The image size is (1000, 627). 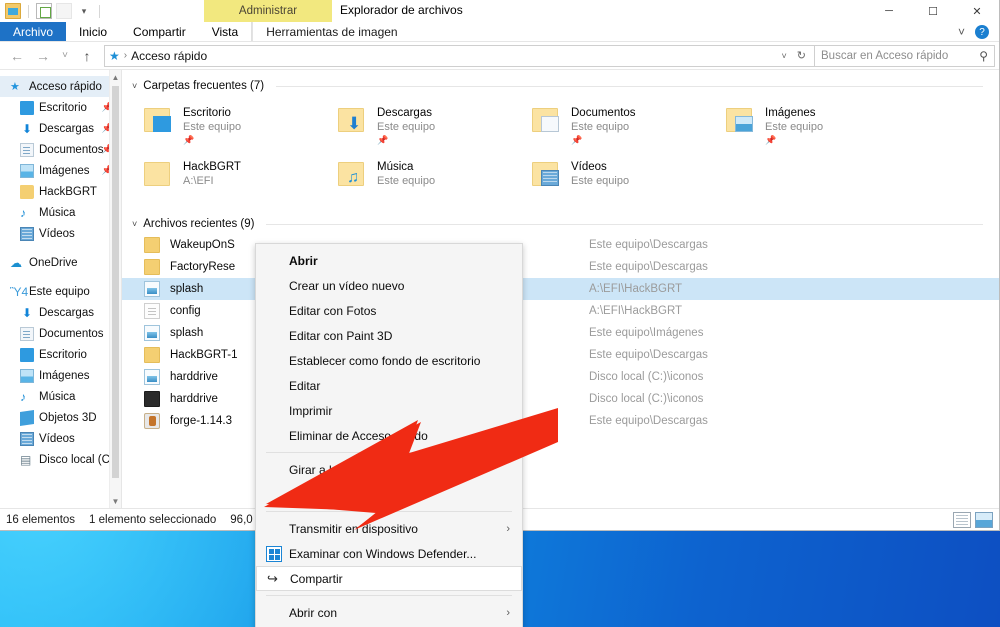 What do you see at coordinates (268, 11) in the screenshot?
I see `contextual-manage-tab: Administrar` at bounding box center [268, 11].